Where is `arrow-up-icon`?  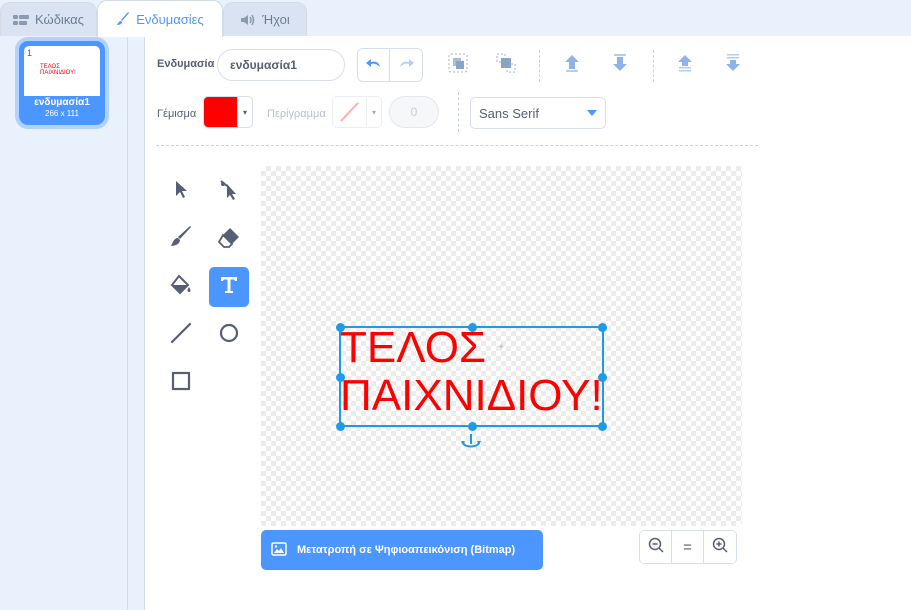
arrow-up-icon is located at coordinates (572, 65).